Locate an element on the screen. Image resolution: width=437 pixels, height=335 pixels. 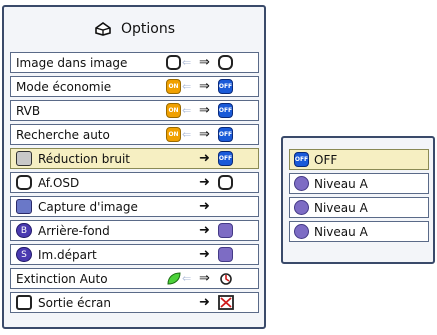
menu-item-extinction-auto: Extinction Auto ⇐ ⇒ is located at coordinates (134, 278).